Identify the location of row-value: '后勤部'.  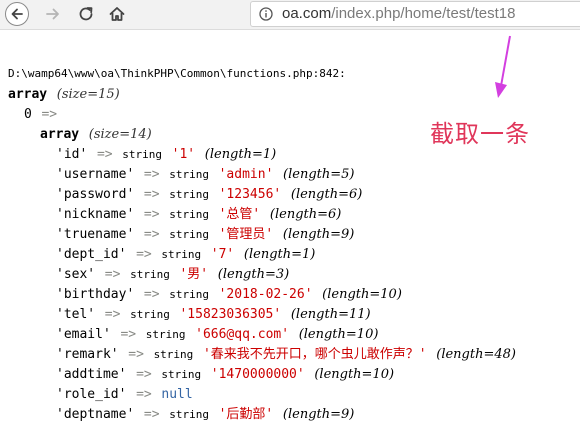
(246, 414).